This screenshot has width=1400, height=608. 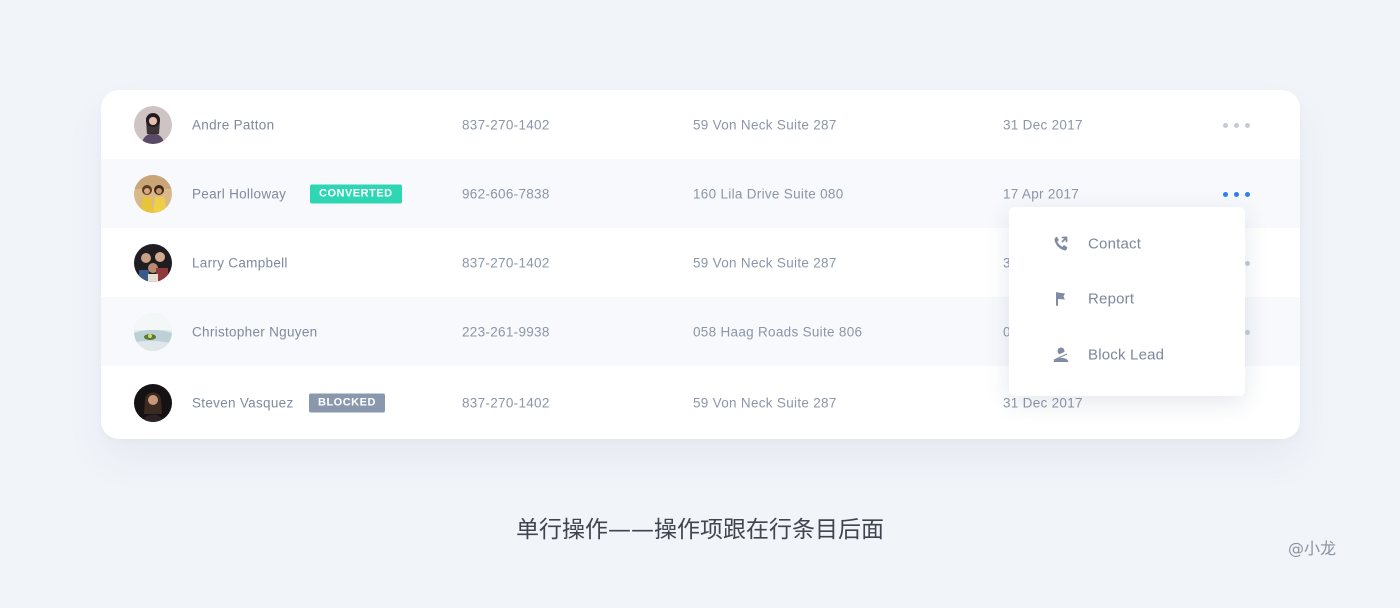 I want to click on lead-name: Christopher Nguyen, so click(x=255, y=331).